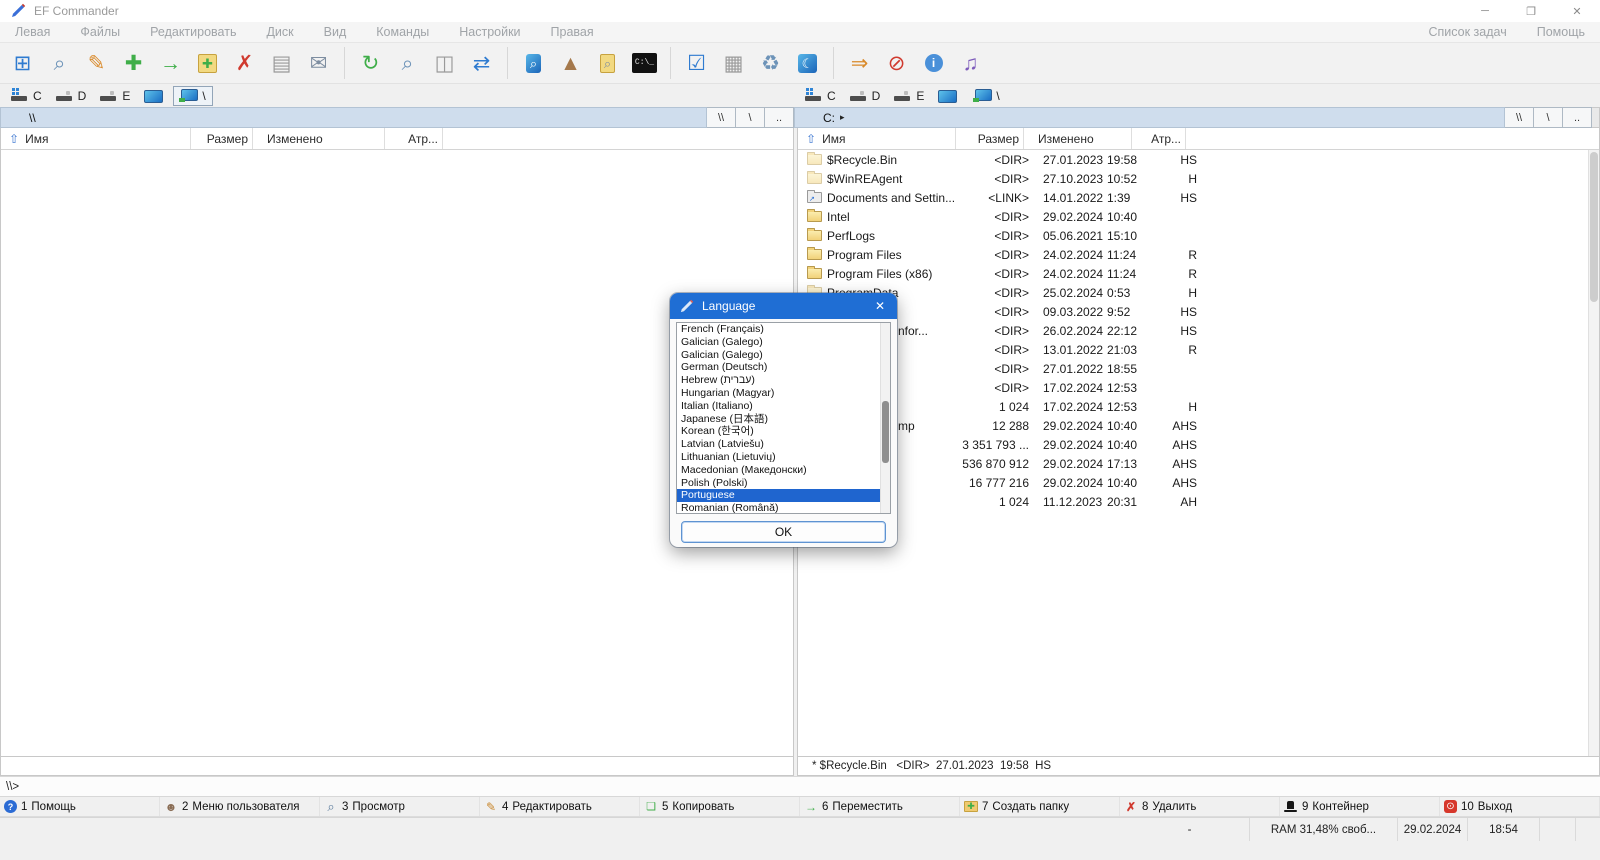 Image resolution: width=1600 pixels, height=860 pixels. I want to click on language-list-item: Hungarian (Magyar), so click(783, 393).